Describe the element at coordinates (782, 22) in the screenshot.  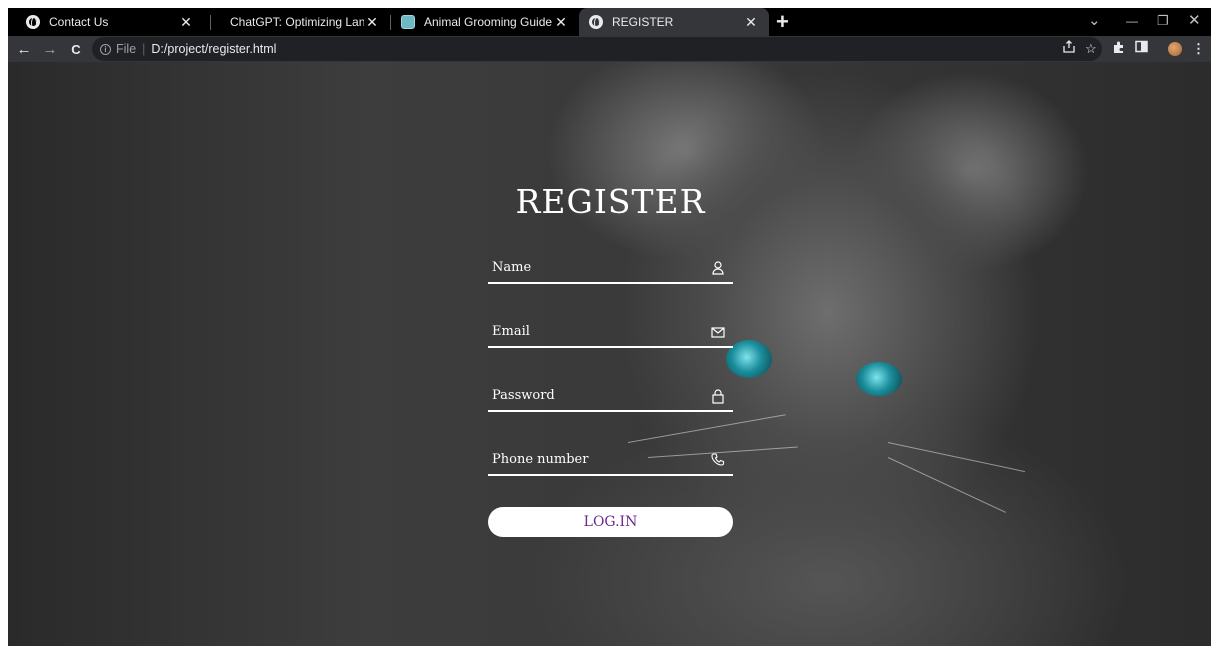
I see `new-tab-button: +` at that location.